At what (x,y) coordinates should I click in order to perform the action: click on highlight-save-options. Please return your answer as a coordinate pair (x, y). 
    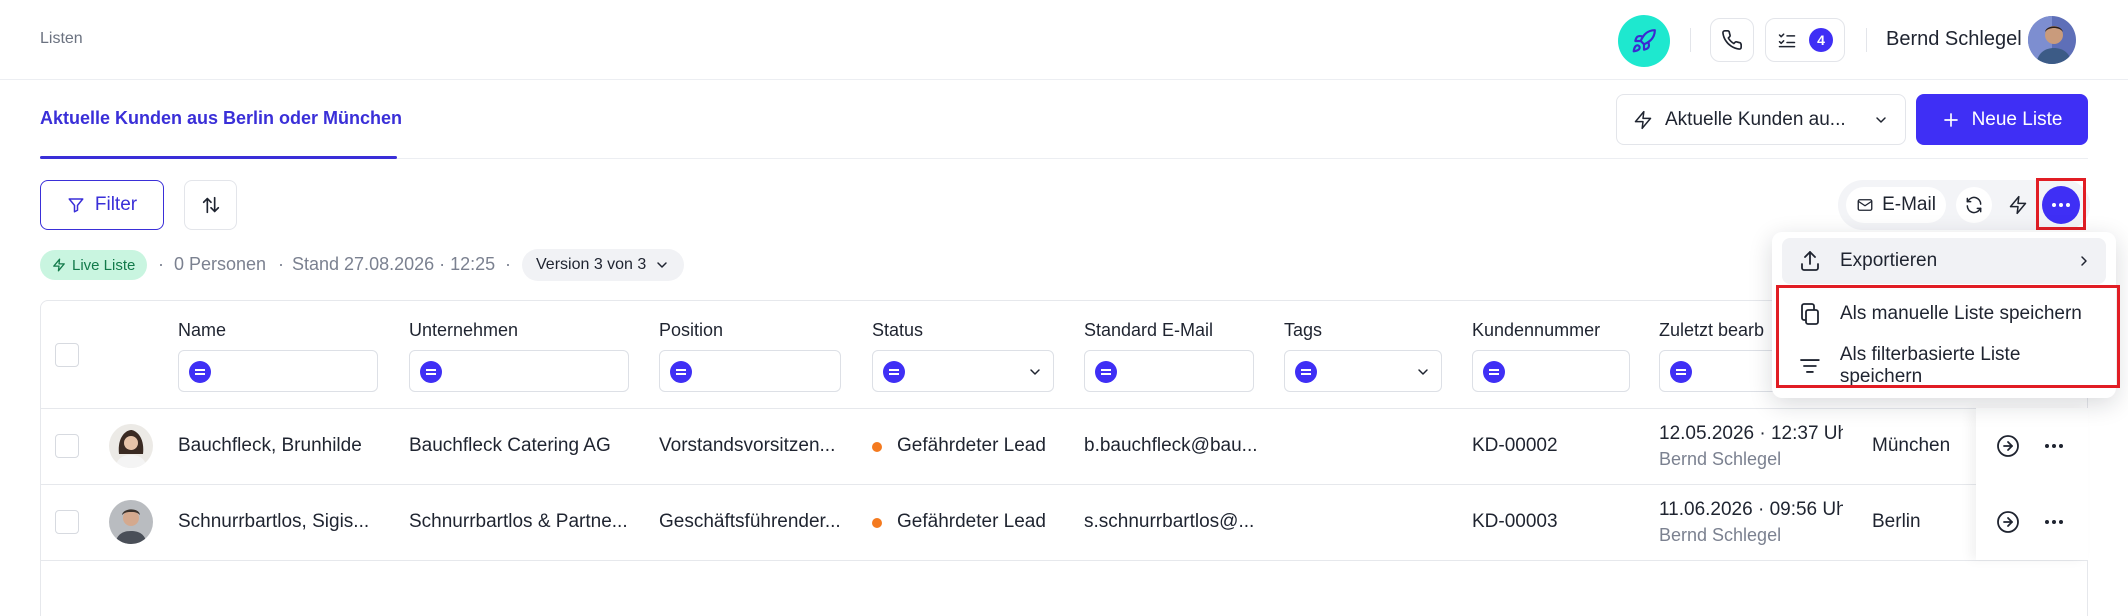
    Looking at the image, I should click on (1948, 336).